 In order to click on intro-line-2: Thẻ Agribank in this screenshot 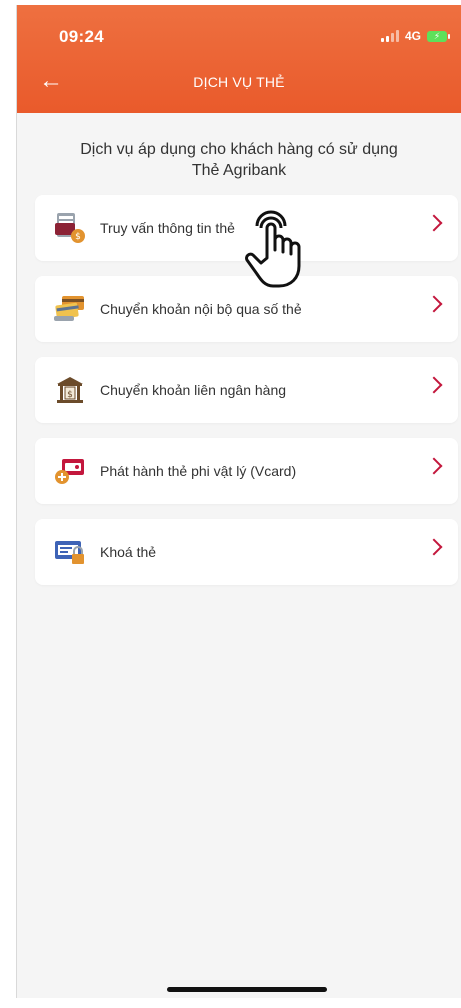, I will do `click(239, 170)`.